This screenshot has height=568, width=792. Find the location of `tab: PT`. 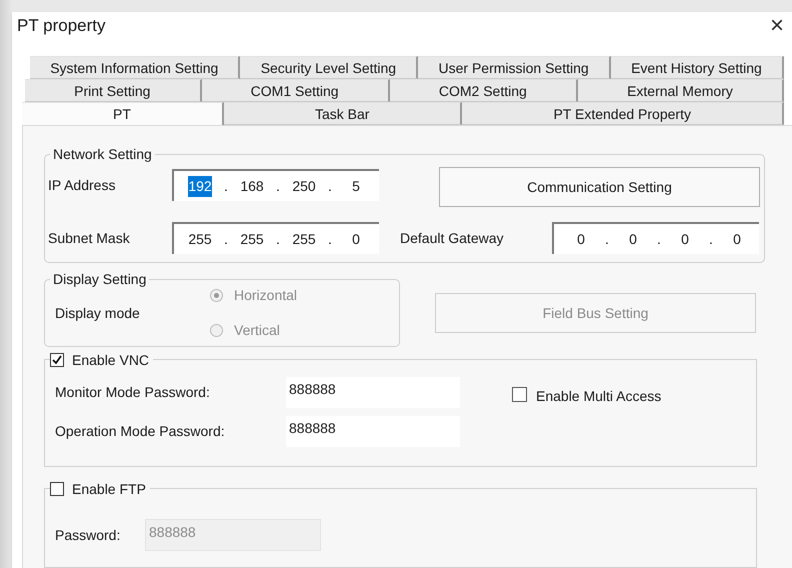

tab: PT is located at coordinates (123, 113).